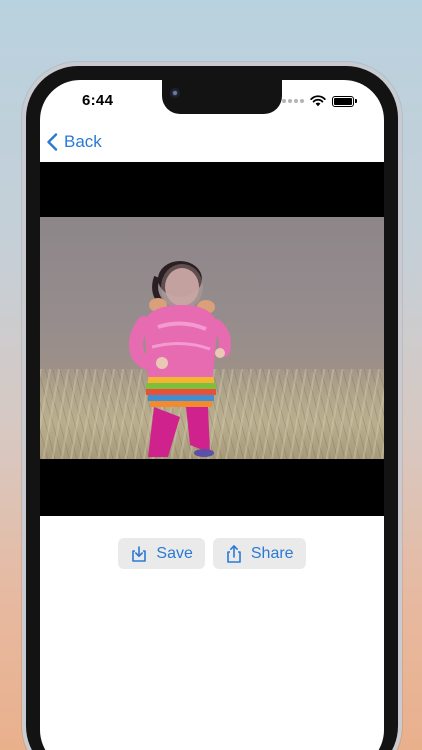  I want to click on status-time: 6:44, so click(98, 100).